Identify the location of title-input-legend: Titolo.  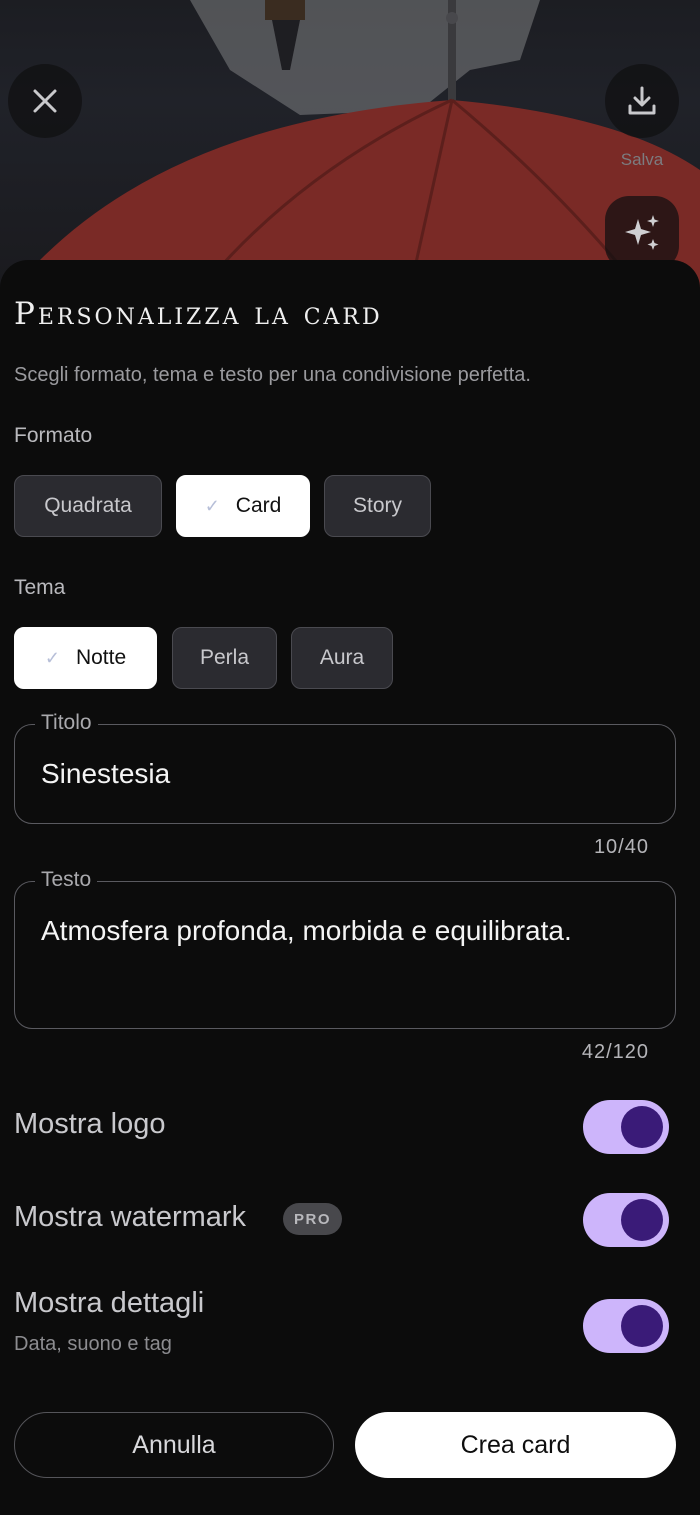
(66, 723).